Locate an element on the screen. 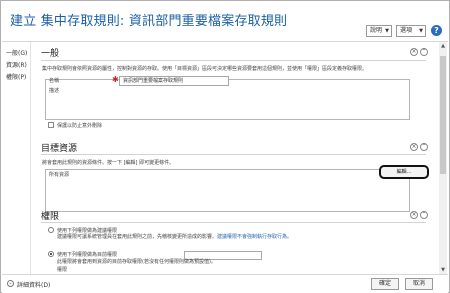 The width and height of the screenshot is (450, 293). vertical-scrollbar: ▲ ▼ is located at coordinates (443, 158).